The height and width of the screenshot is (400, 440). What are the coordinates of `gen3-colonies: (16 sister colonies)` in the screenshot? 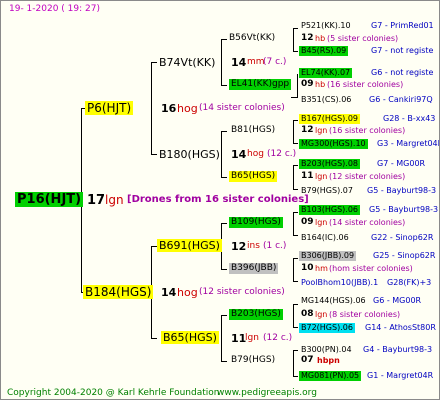 It's located at (365, 84).